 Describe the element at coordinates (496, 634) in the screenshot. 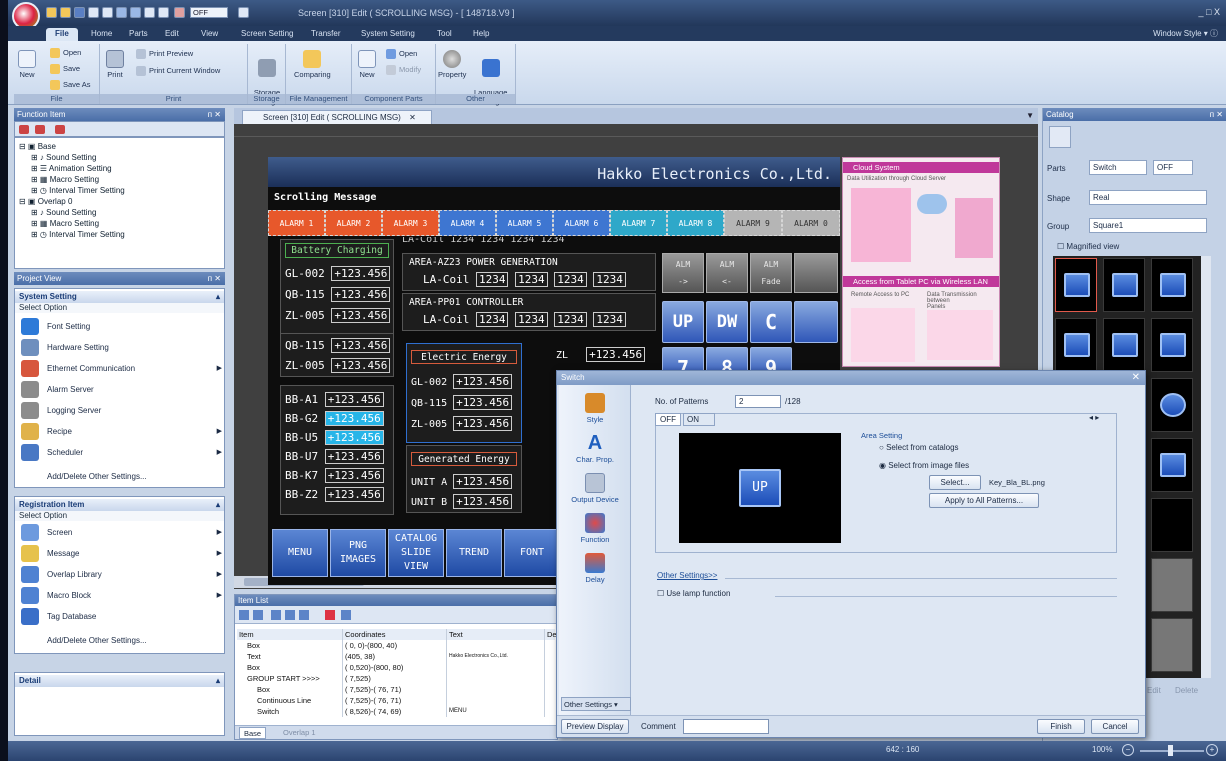

I see `column-text: Text` at that location.